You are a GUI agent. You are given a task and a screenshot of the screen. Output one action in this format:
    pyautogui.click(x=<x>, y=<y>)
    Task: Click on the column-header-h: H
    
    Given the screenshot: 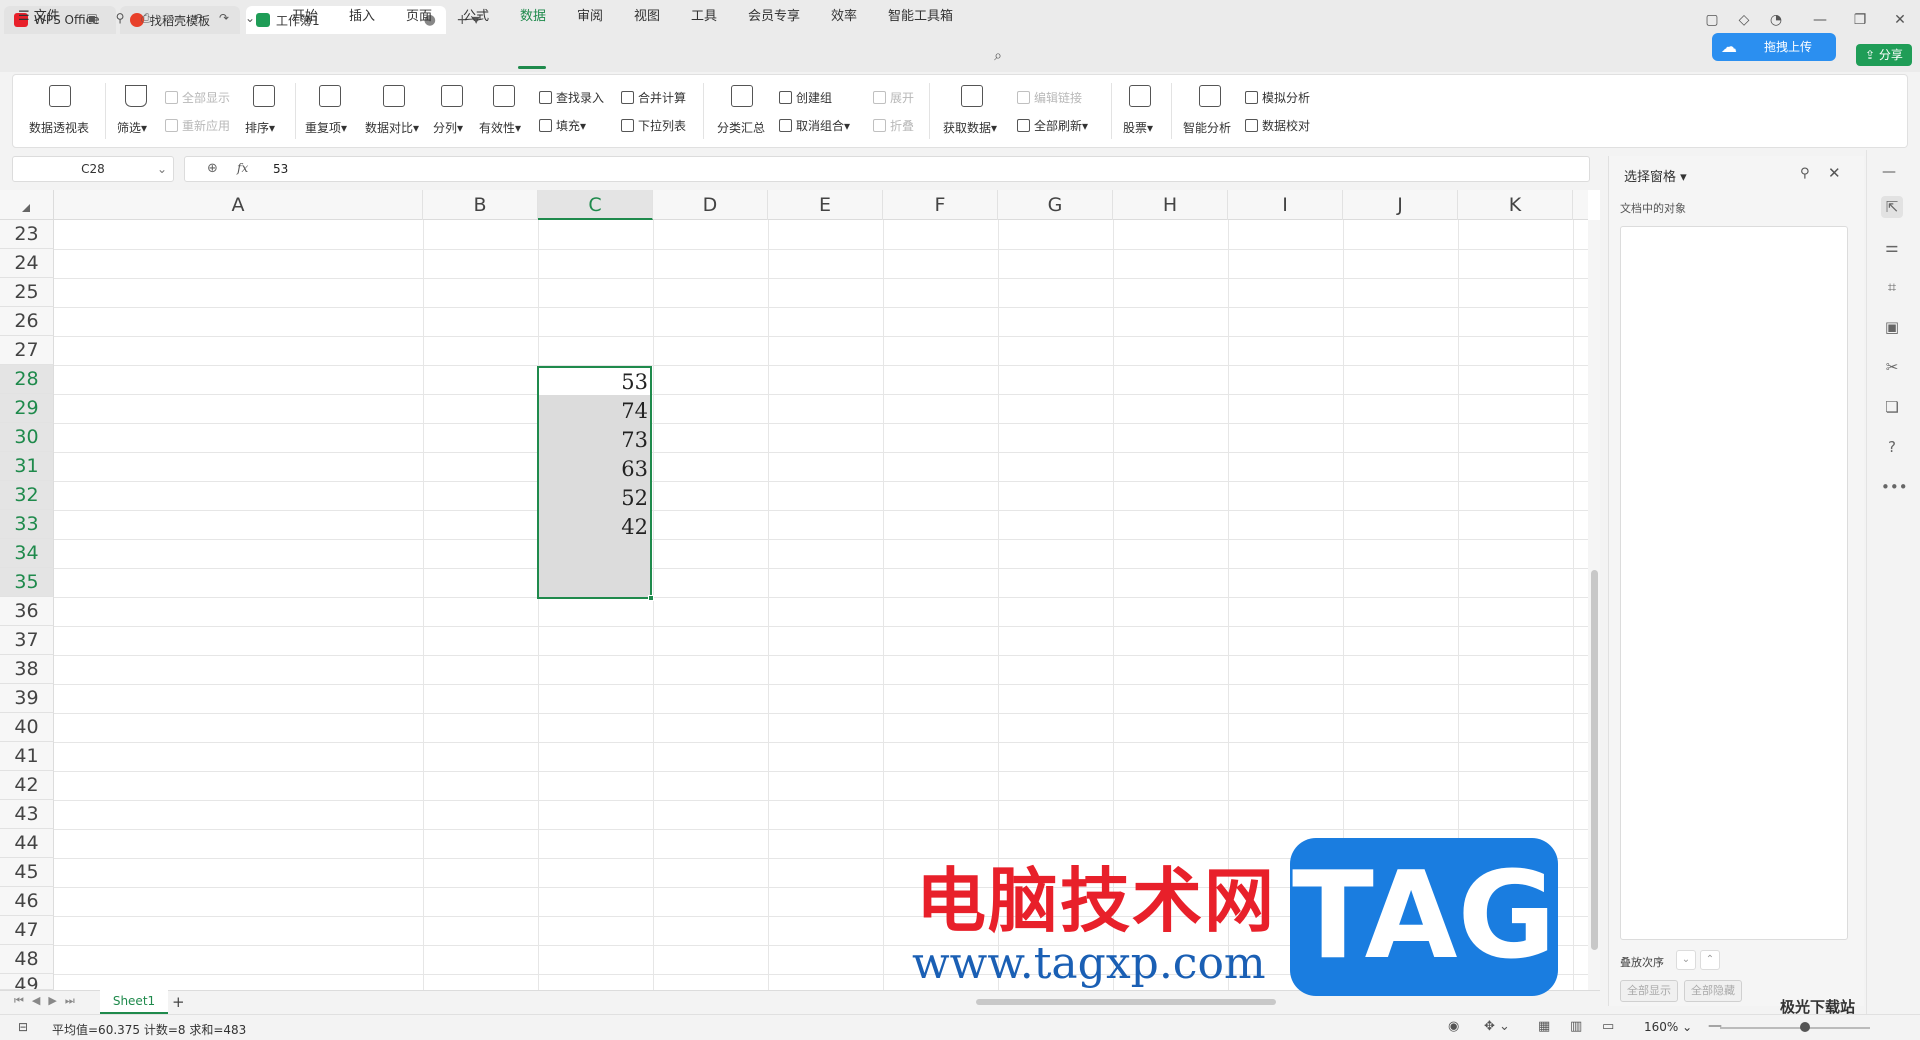 What is the action you would take?
    pyautogui.click(x=1170, y=205)
    